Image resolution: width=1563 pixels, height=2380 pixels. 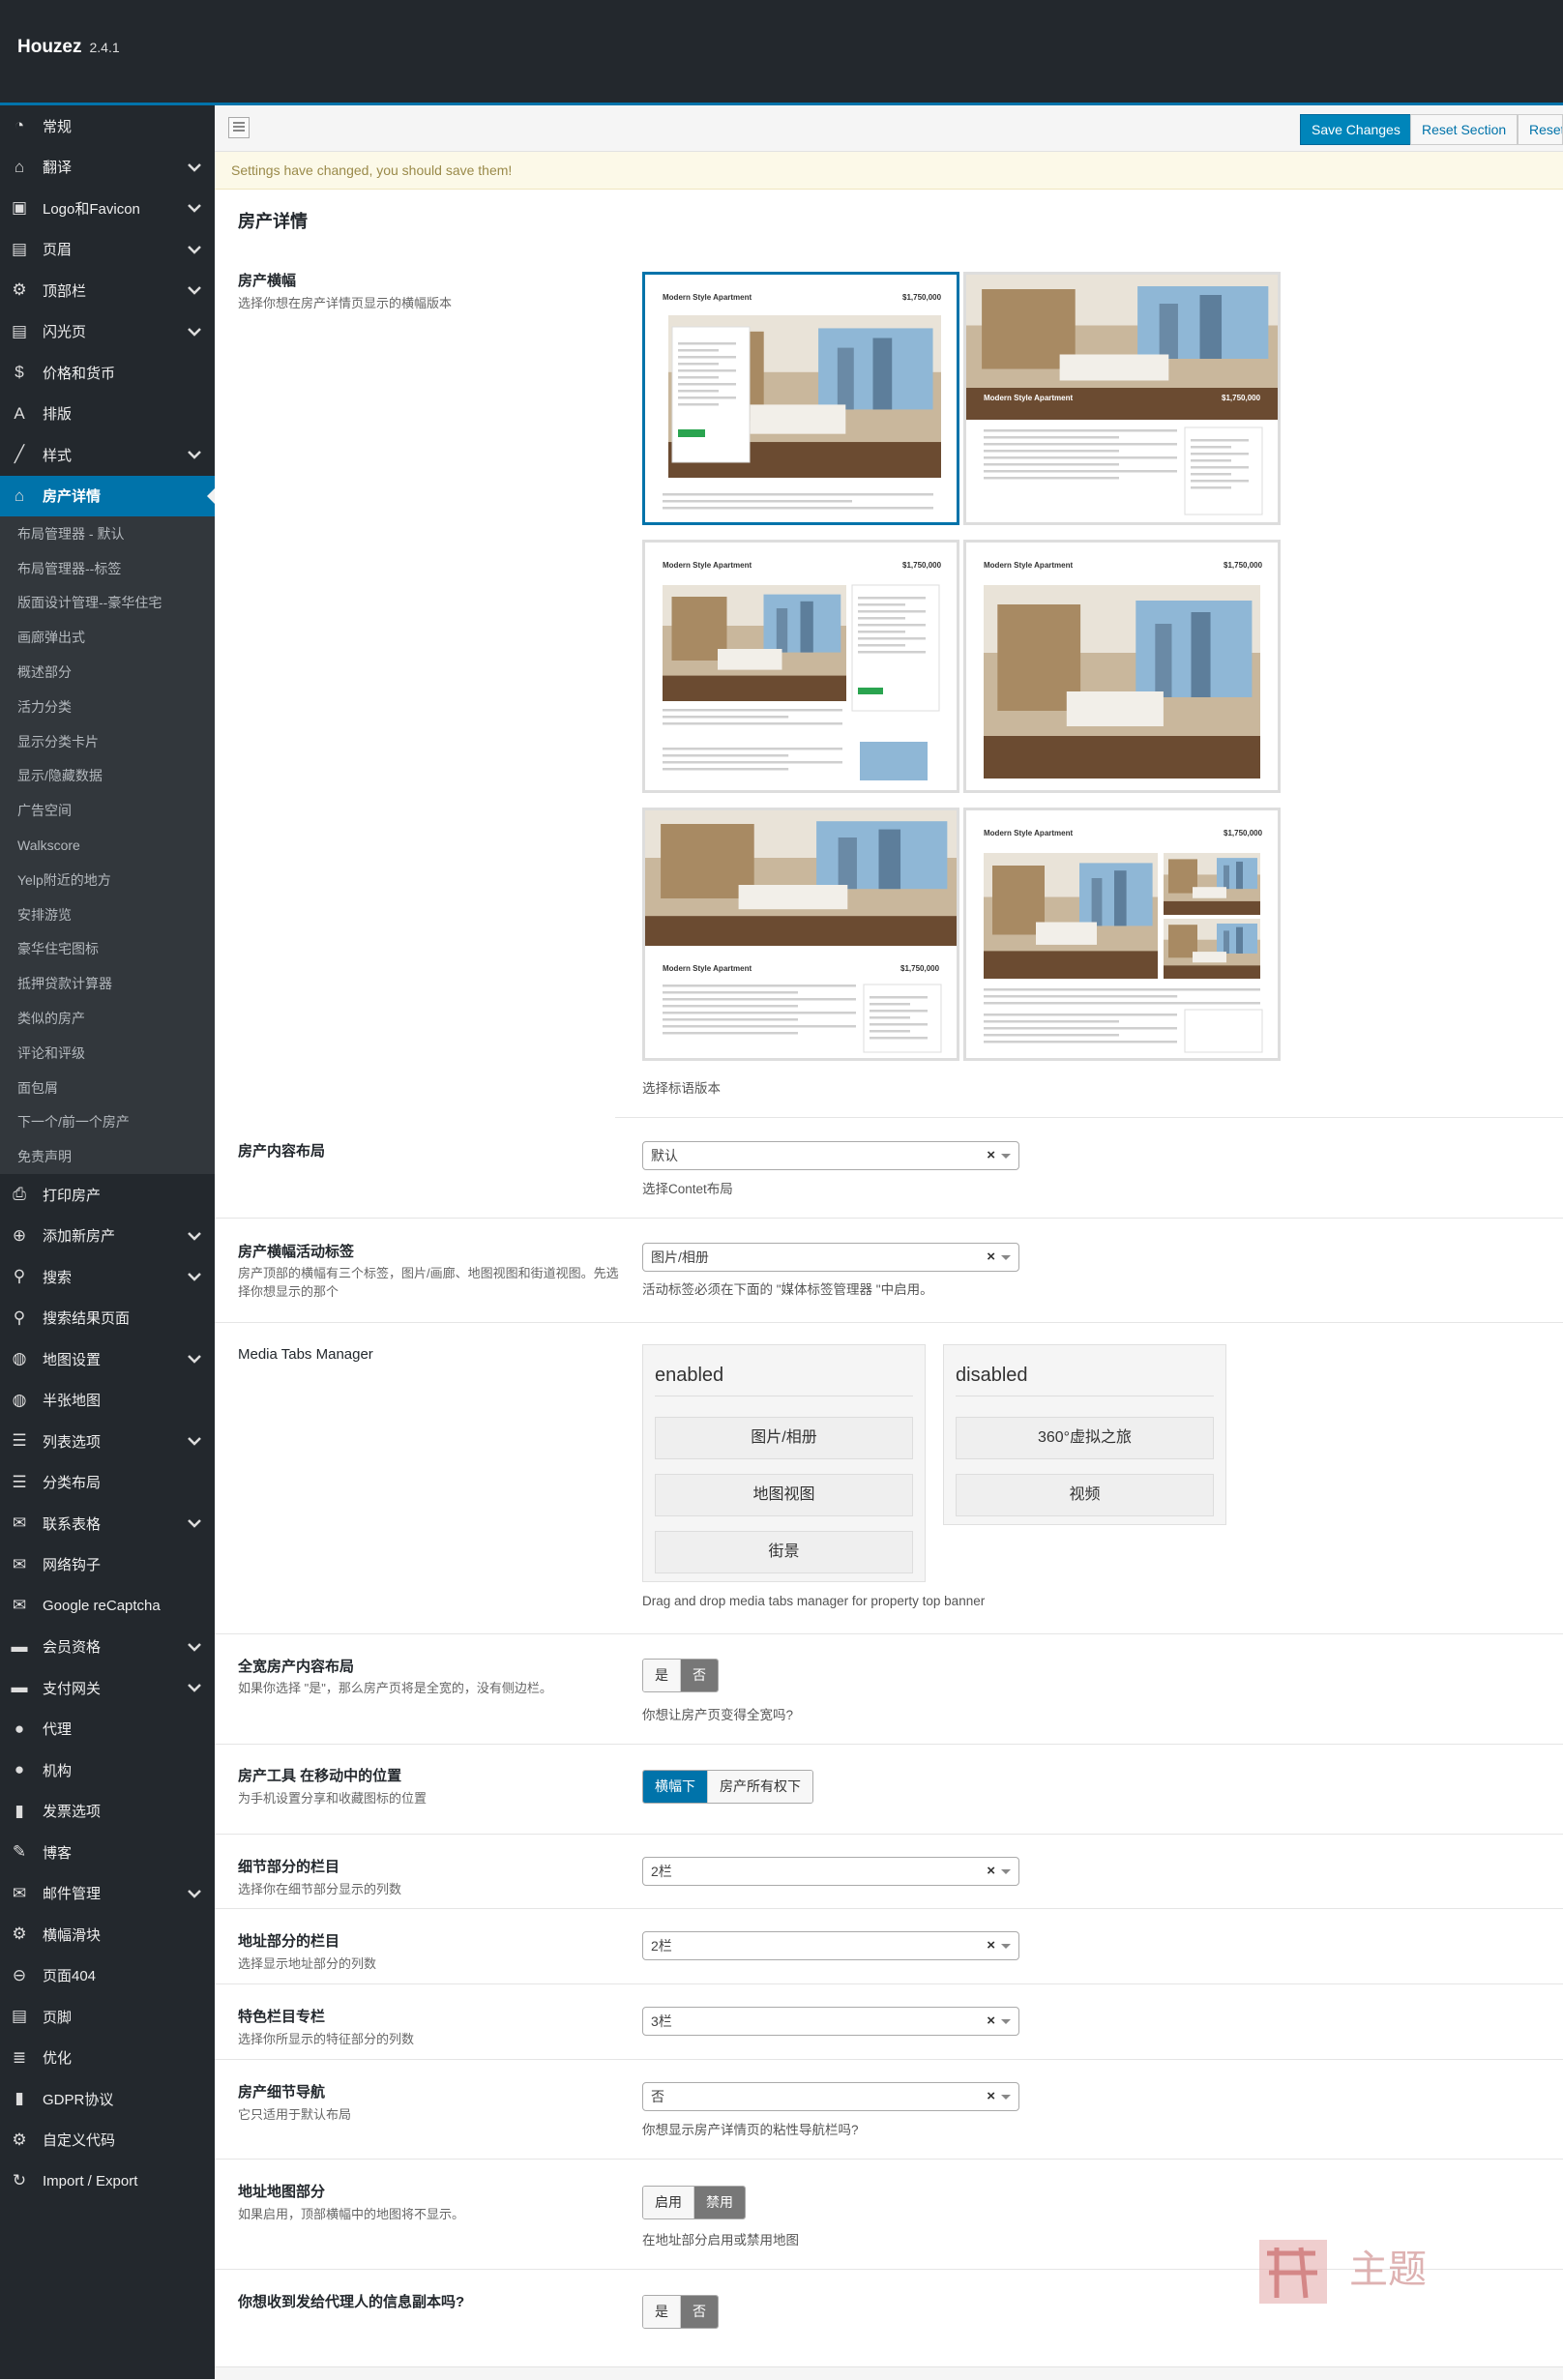 I want to click on media-tab-street-view: 街景, so click(x=784, y=1552).